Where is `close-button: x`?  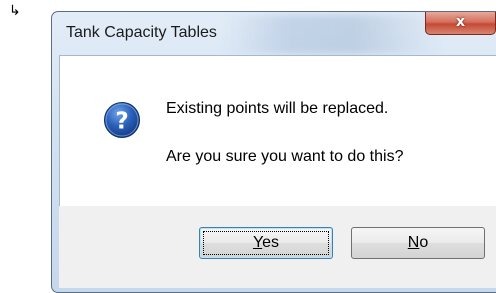 close-button: x is located at coordinates (460, 23).